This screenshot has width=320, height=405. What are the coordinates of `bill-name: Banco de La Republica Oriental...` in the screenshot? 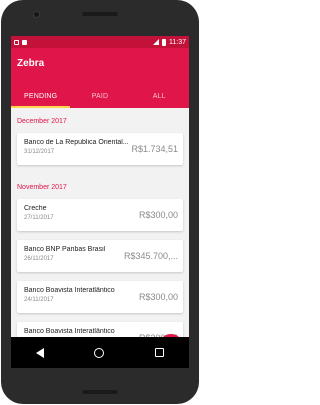 It's located at (76, 142).